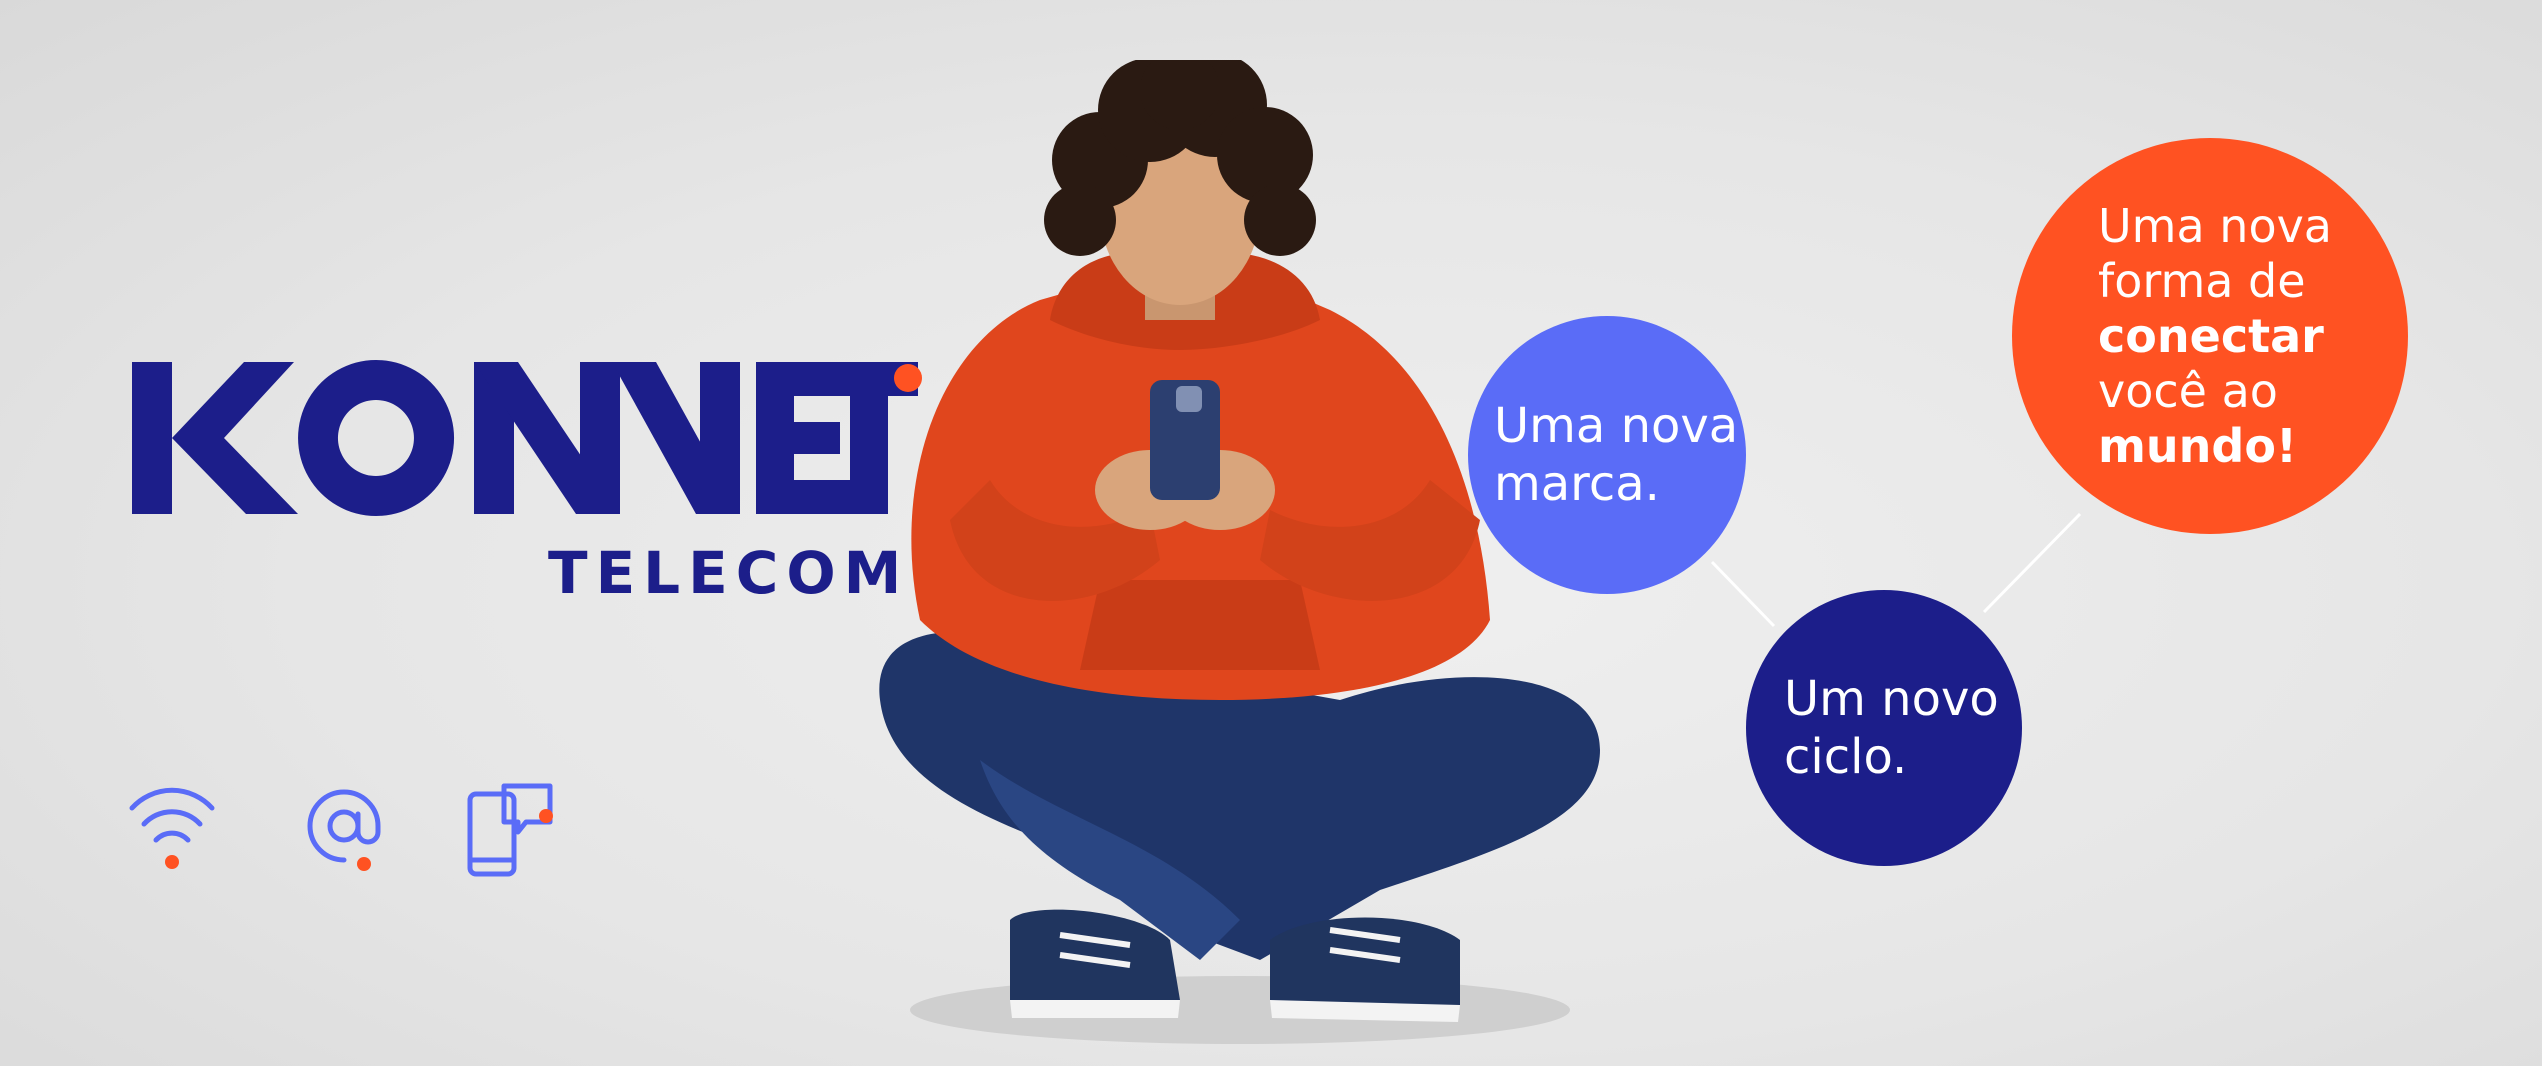 The image size is (2542, 1066). Describe the element at coordinates (510, 830) in the screenshot. I see `mobile-chat-icon` at that location.